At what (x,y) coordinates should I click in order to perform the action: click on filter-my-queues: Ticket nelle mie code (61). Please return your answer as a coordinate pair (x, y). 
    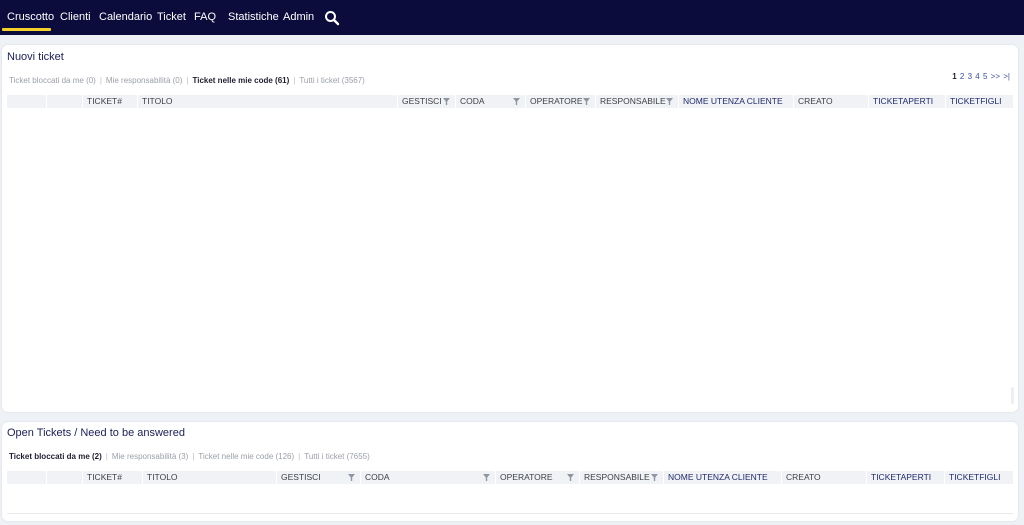
    Looking at the image, I should click on (240, 80).